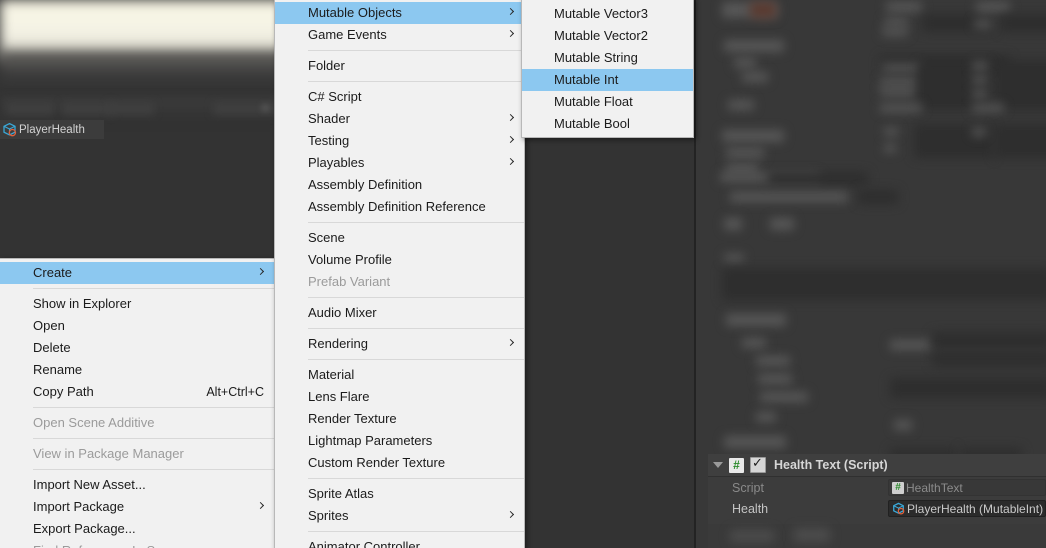 This screenshot has height=548, width=1046. I want to click on menu-item-assembly-definition-reference: Assembly Definition Reference, so click(399, 207).